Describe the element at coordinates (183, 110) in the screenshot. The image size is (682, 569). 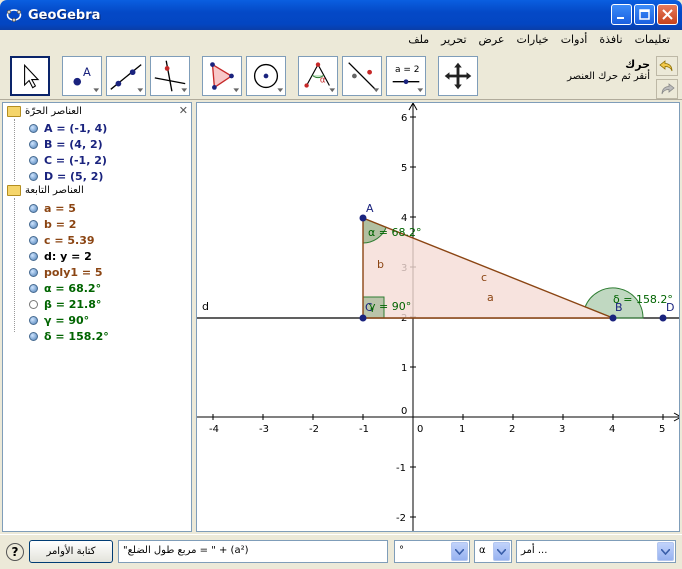
I see `close-view-icon: ✕` at that location.